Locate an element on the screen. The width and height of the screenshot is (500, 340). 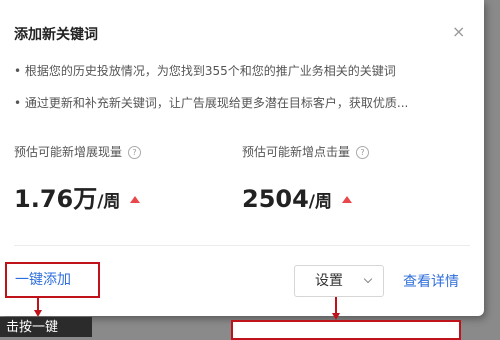
impressions-value: 1.76万/周 is located at coordinates (77, 200).